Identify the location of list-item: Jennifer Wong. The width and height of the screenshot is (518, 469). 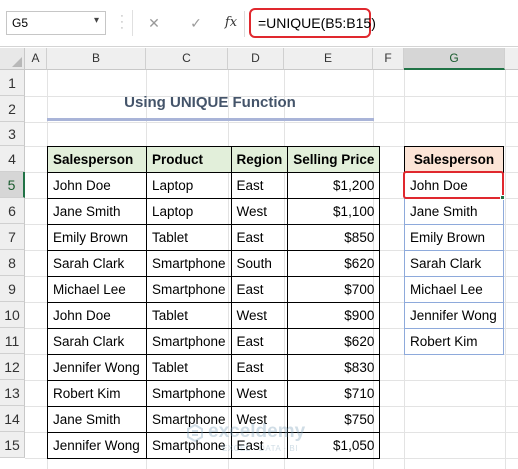
(454, 315).